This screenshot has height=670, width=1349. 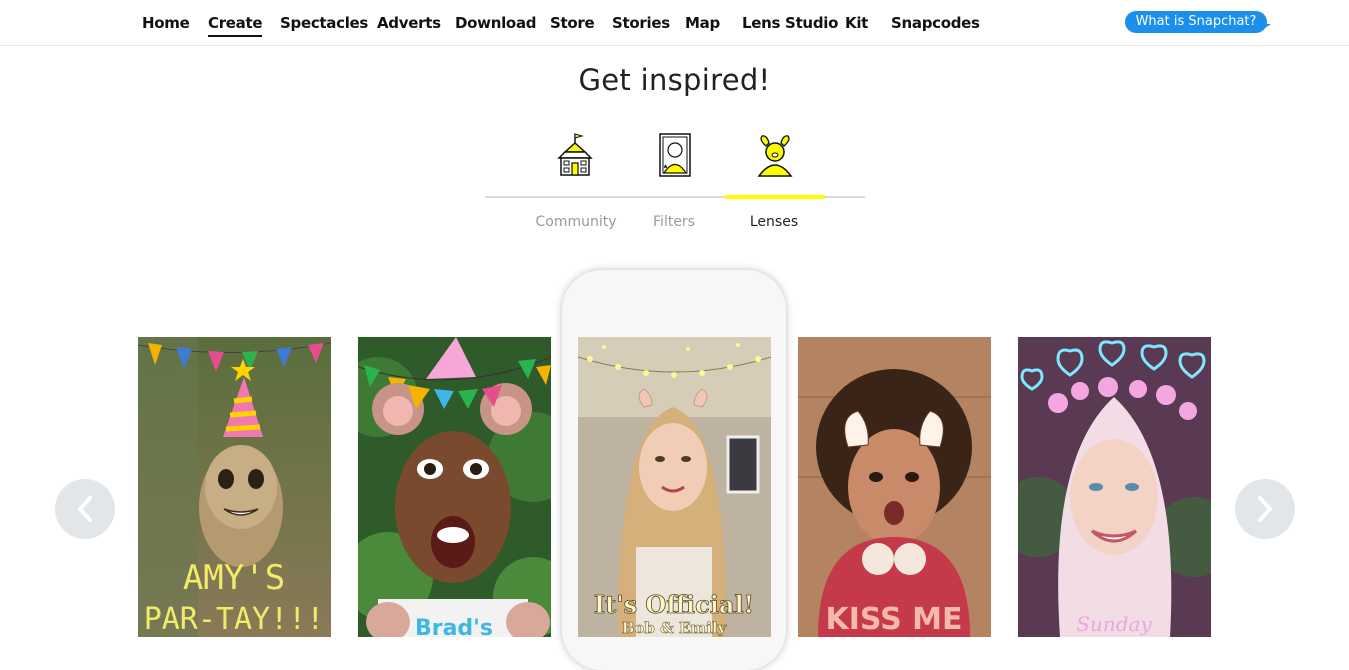 What do you see at coordinates (675, 628) in the screenshot?
I see `card-caption: Bob & Emily` at bounding box center [675, 628].